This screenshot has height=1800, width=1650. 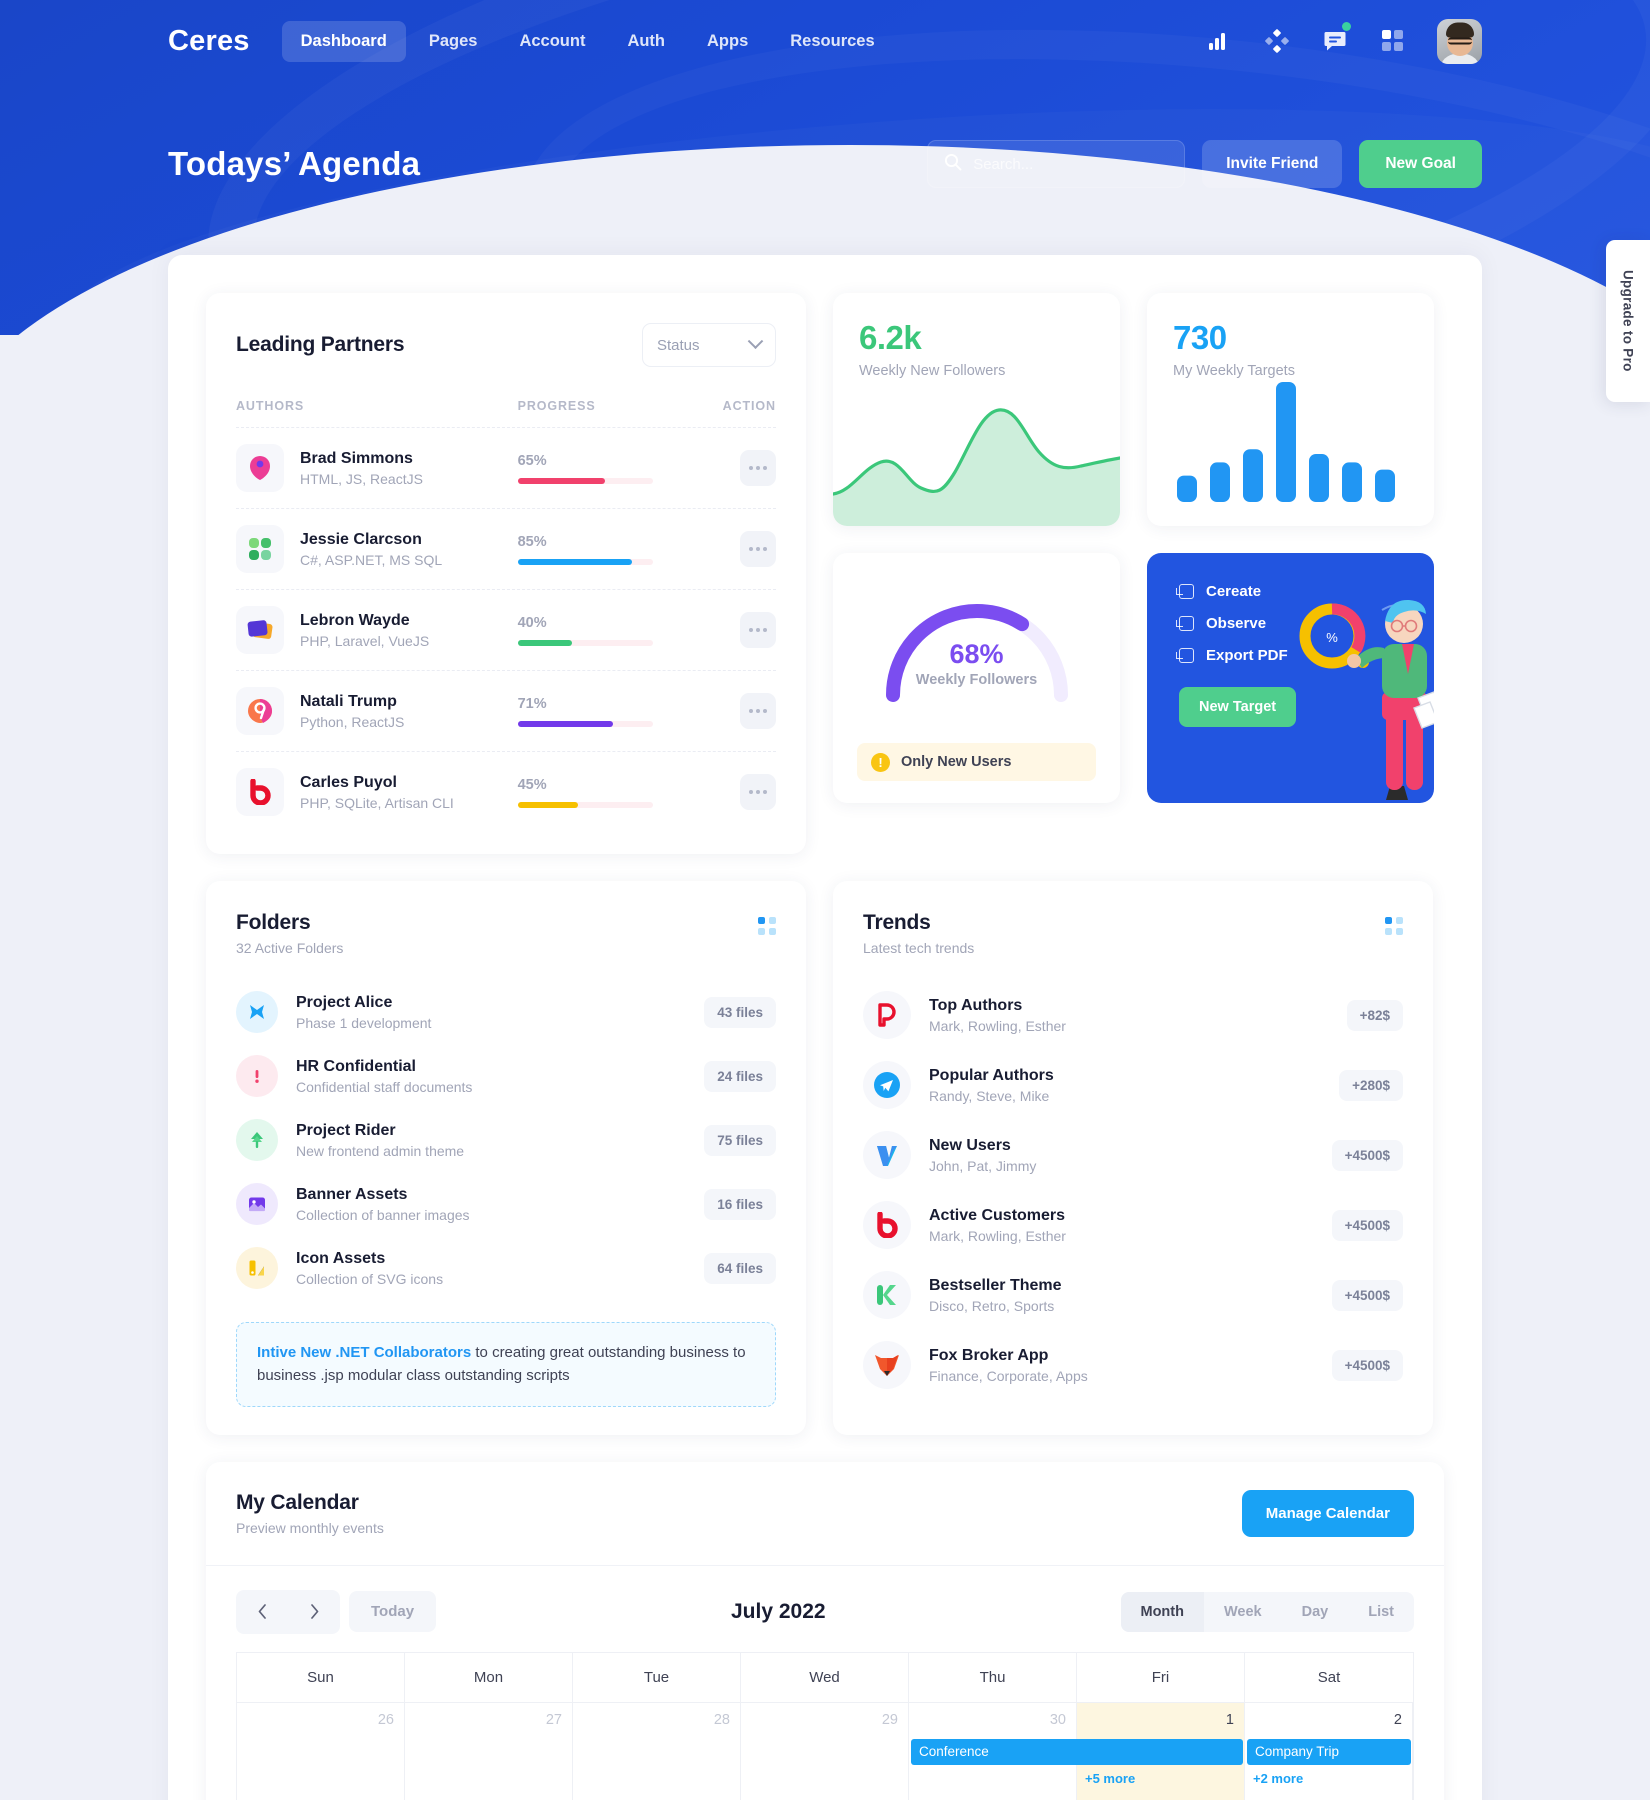 I want to click on search-input, so click(x=1071, y=164).